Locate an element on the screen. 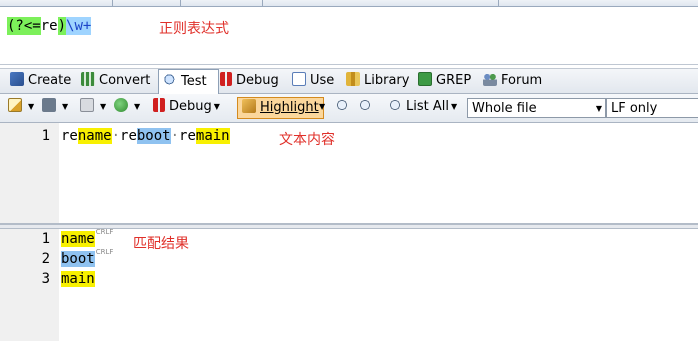 This screenshot has height=341, width=698. list-magnifier-icon is located at coordinates (395, 105).